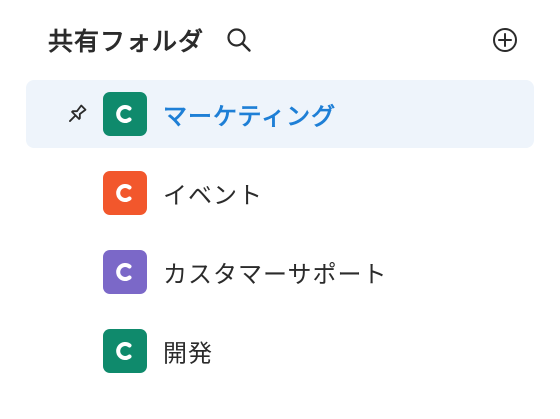 This screenshot has height=419, width=560. I want to click on search-icon, so click(239, 40).